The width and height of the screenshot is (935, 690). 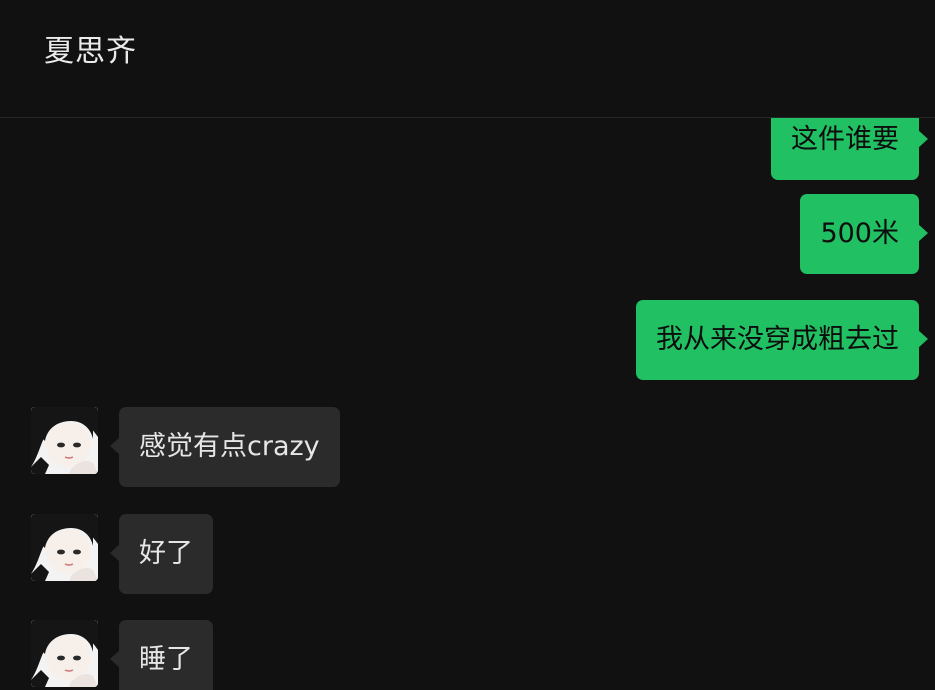 I want to click on message-text: 我从来没穿成粗去过, so click(x=777, y=339).